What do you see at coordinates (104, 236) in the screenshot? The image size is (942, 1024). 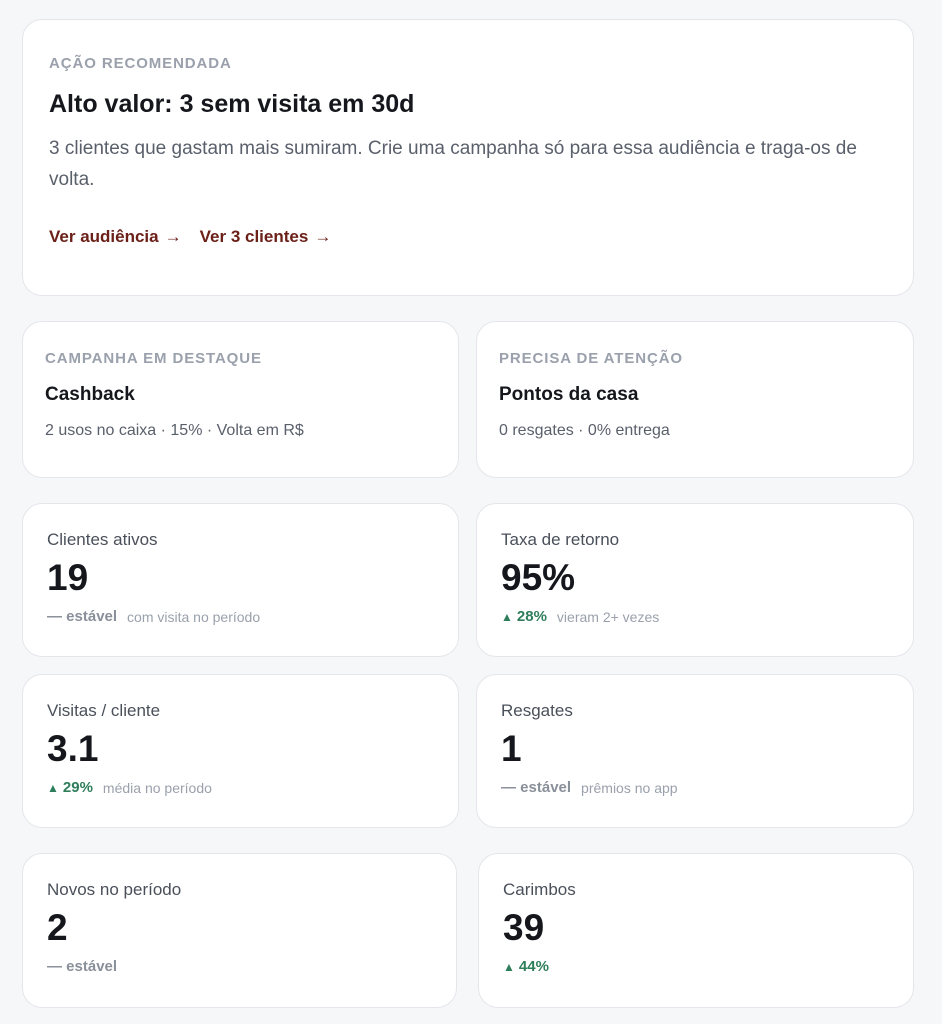 I see `view-audience-label: Ver audiência` at bounding box center [104, 236].